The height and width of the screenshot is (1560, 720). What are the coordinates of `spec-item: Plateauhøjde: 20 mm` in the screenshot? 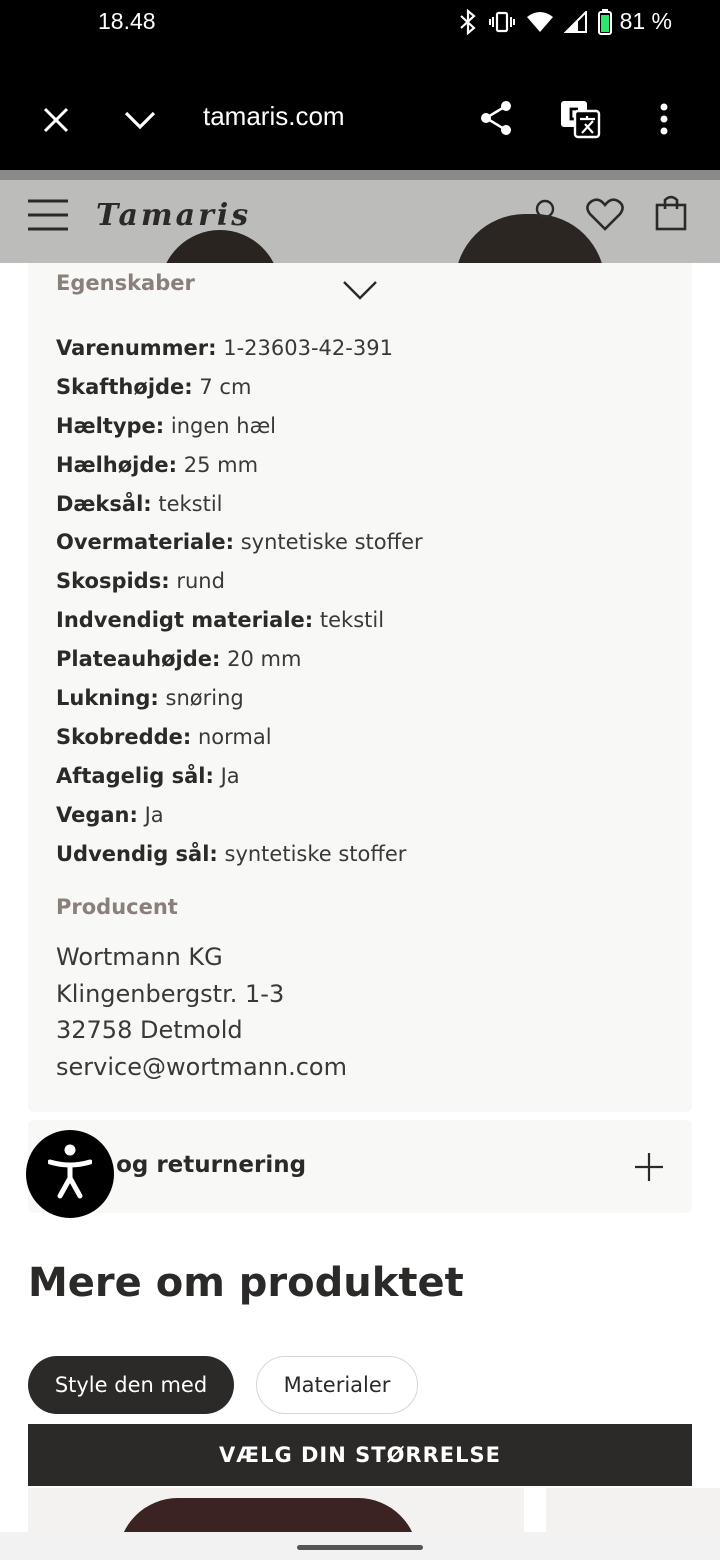 It's located at (239, 659).